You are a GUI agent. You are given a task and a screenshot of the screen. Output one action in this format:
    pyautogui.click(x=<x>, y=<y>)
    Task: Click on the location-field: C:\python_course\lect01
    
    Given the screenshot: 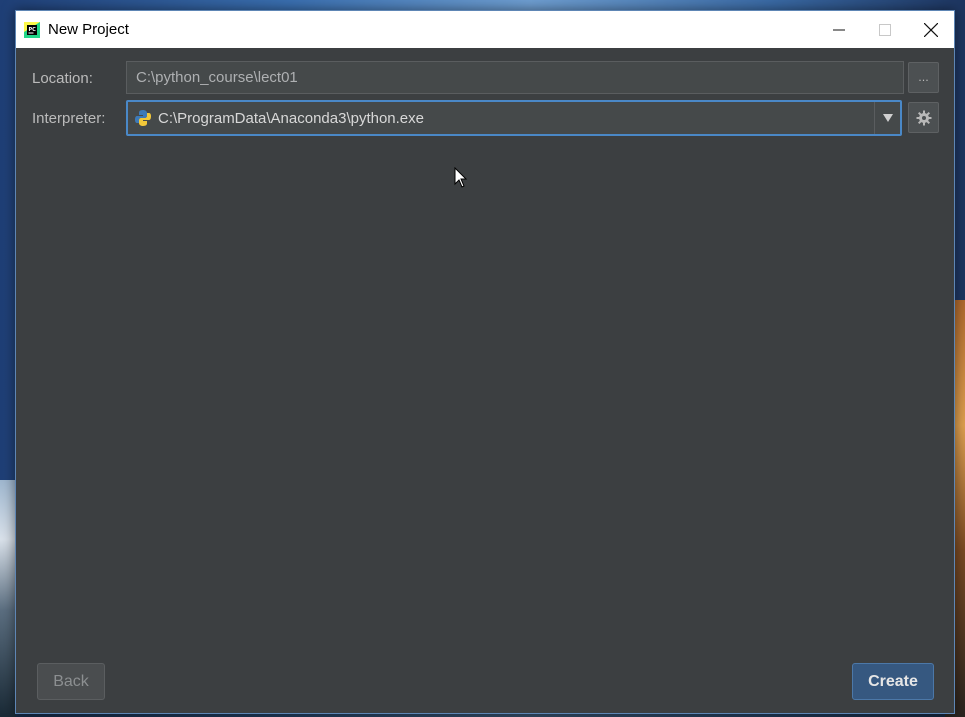 What is the action you would take?
    pyautogui.click(x=515, y=77)
    